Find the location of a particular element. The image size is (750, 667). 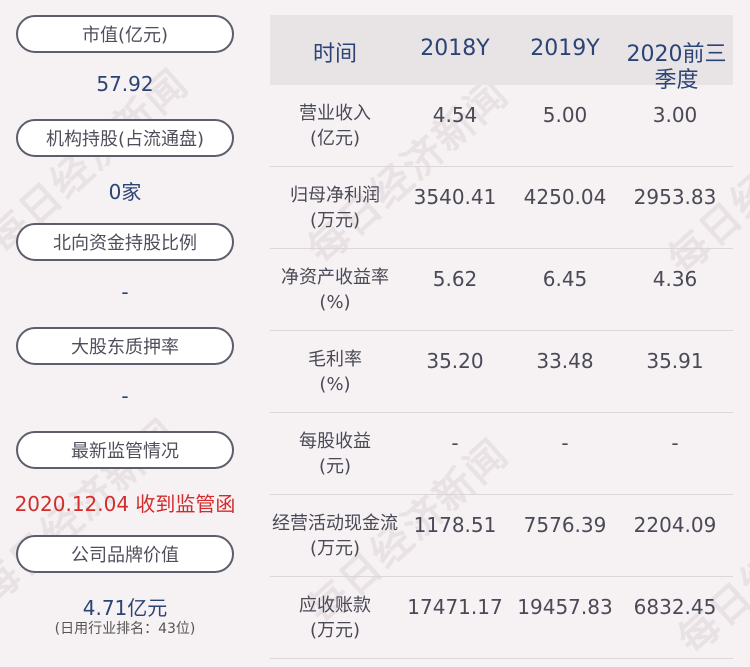

northbound-ratio-label: 北向资金持股比例 is located at coordinates (125, 242).